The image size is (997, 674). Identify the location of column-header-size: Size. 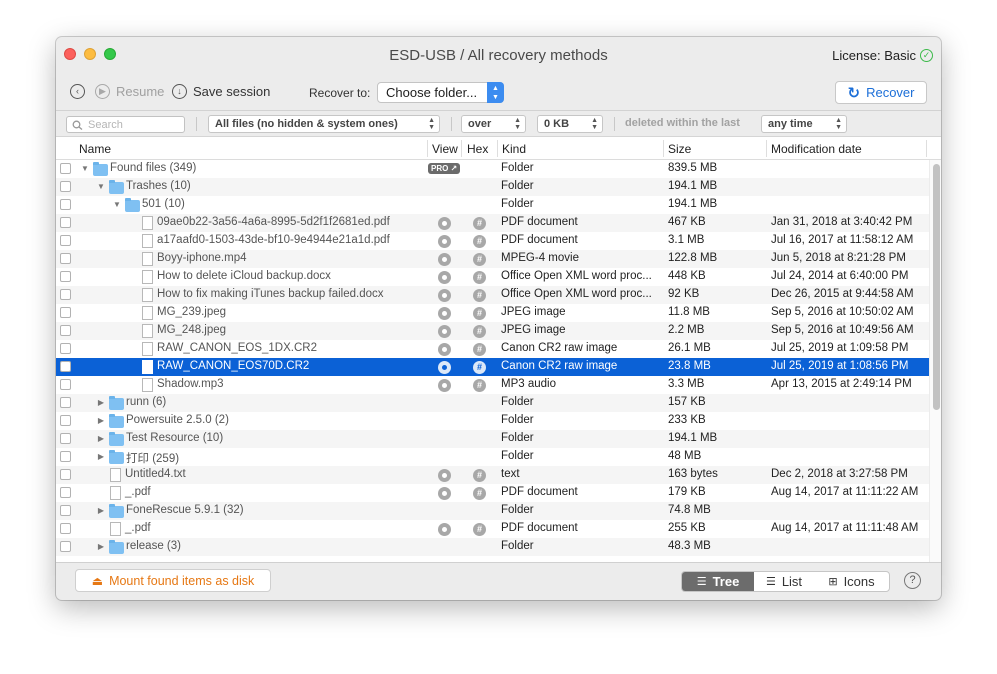
(679, 149).